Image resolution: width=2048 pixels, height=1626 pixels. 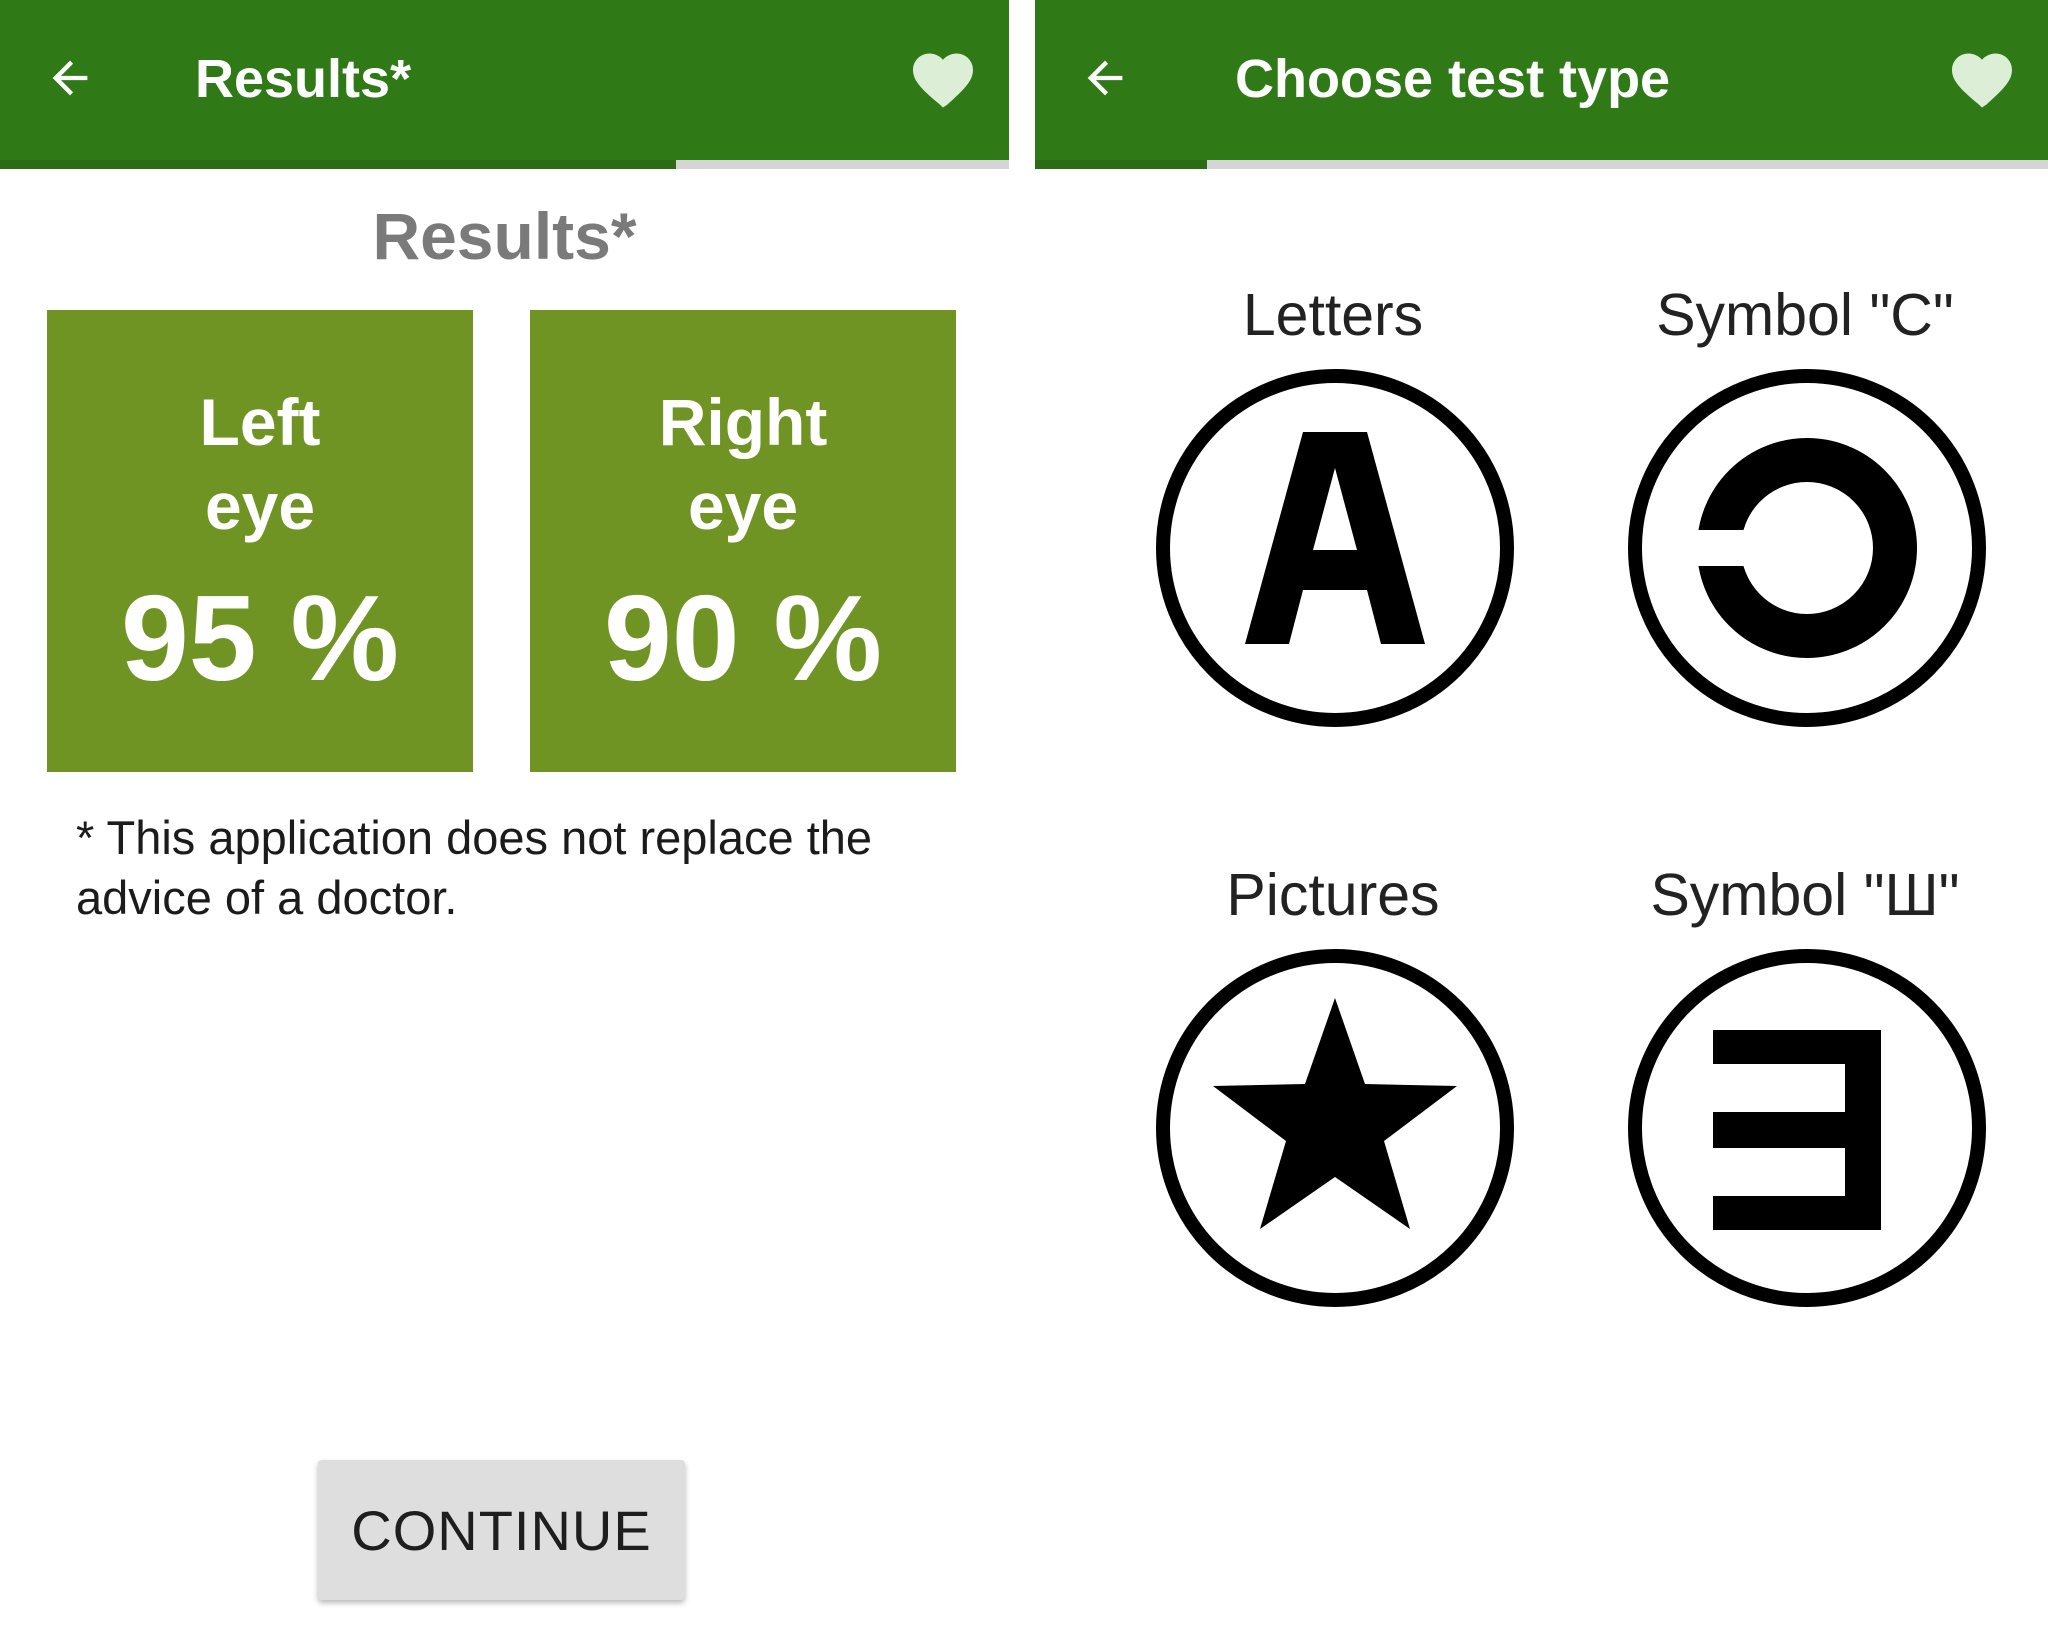 I want to click on star-icon, so click(x=1335, y=1128).